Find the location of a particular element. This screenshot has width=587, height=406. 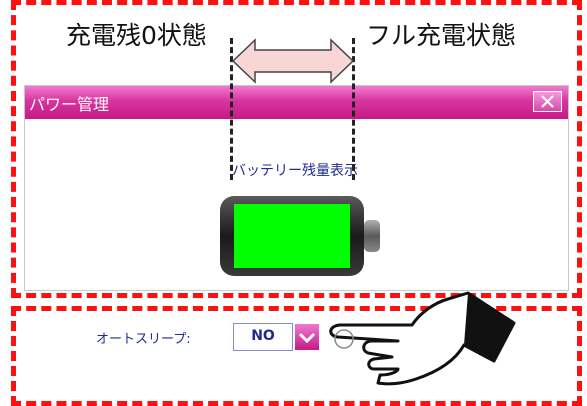

close-icon is located at coordinates (547, 101).